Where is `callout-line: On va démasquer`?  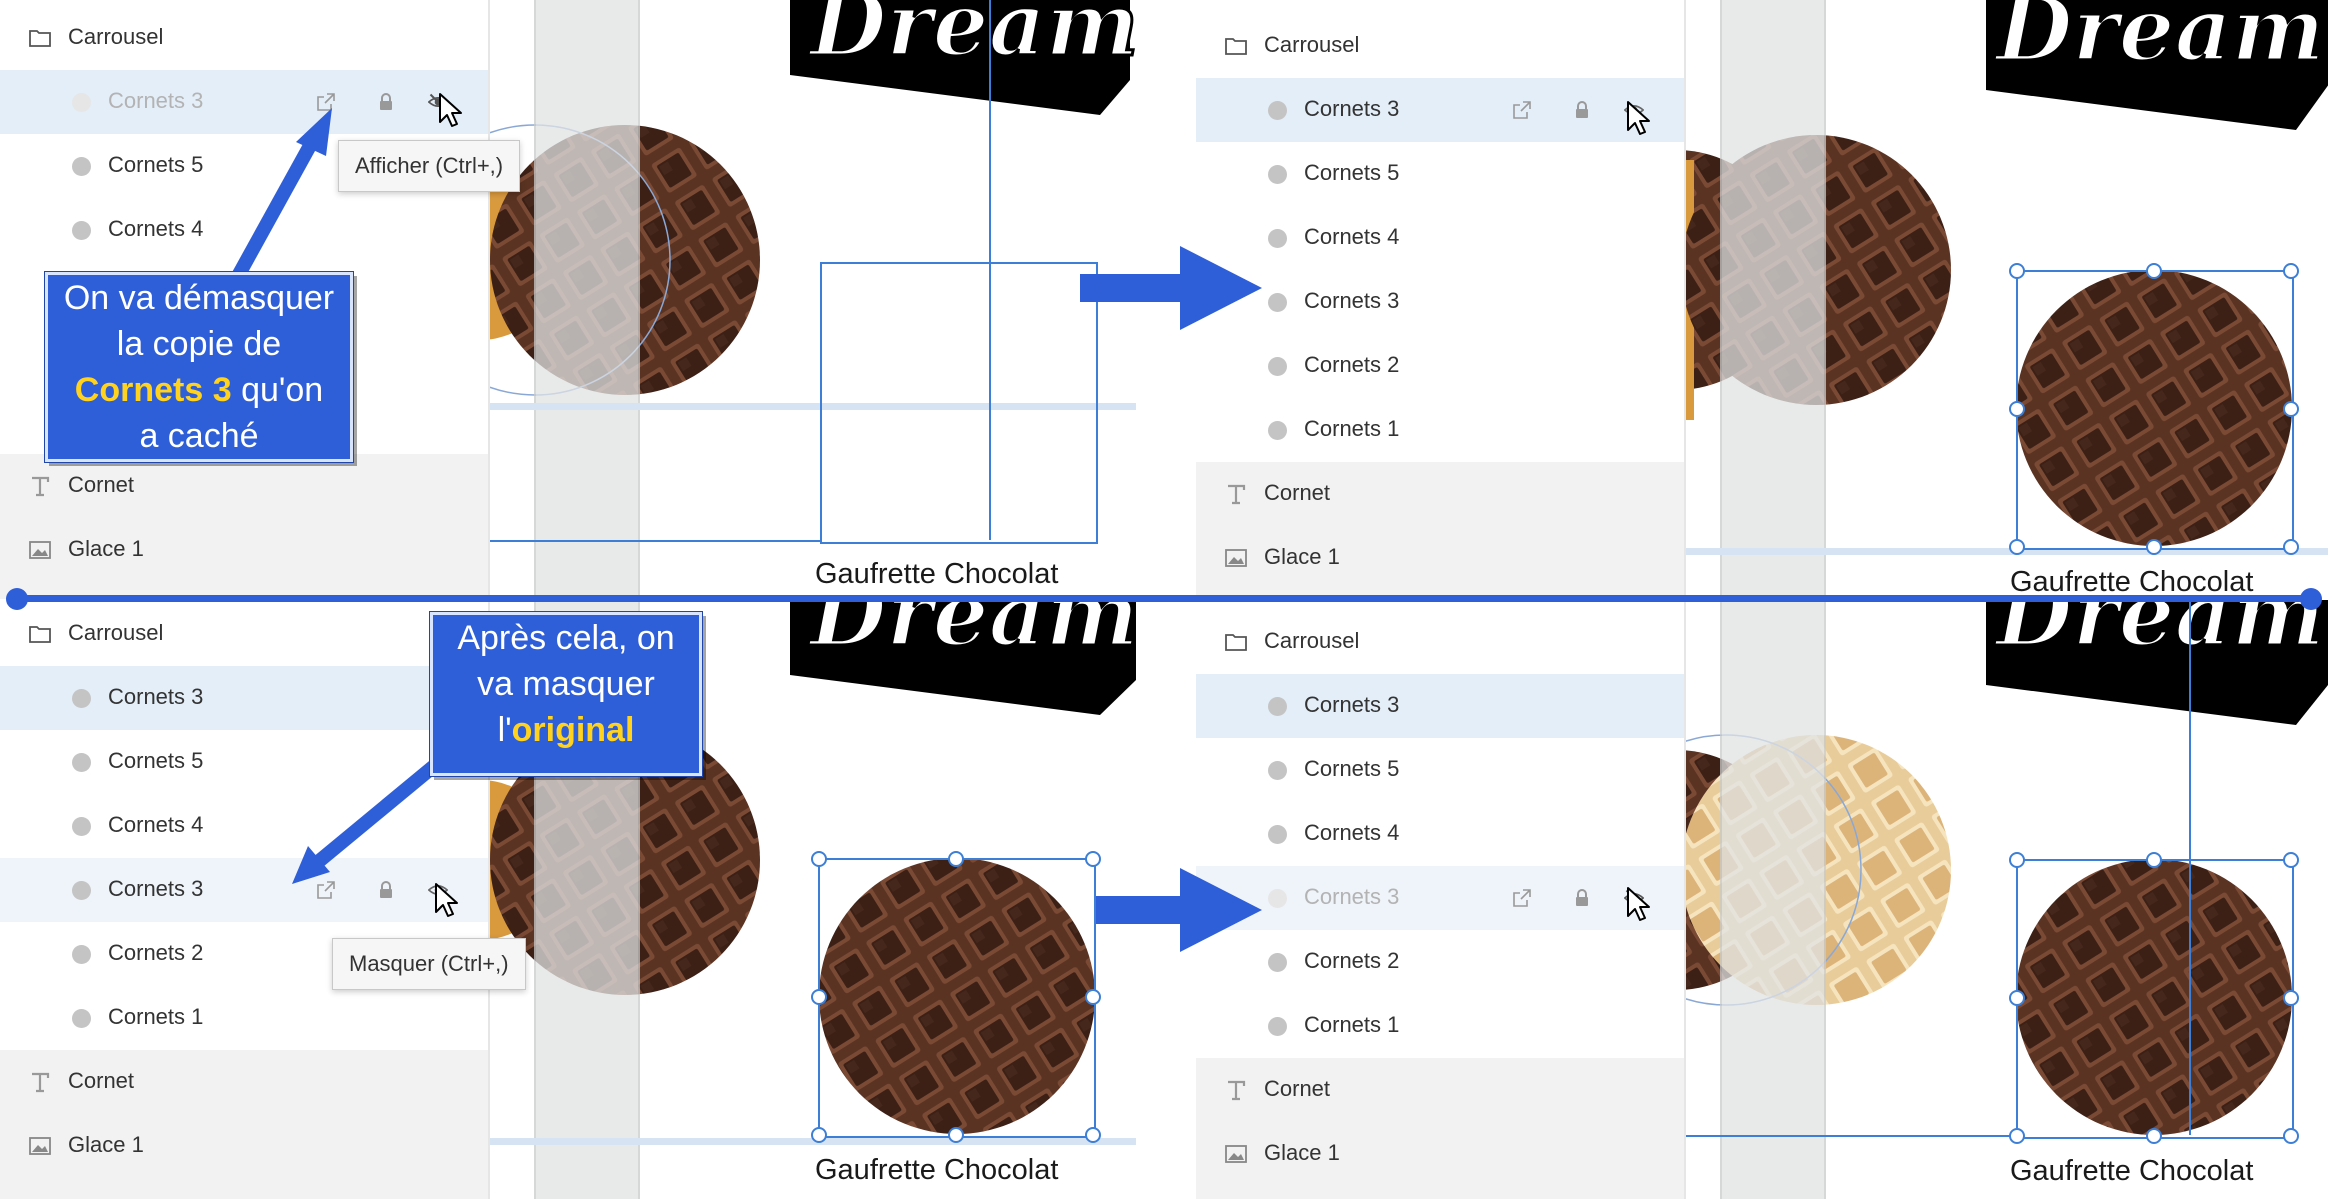 callout-line: On va démasquer is located at coordinates (199, 298).